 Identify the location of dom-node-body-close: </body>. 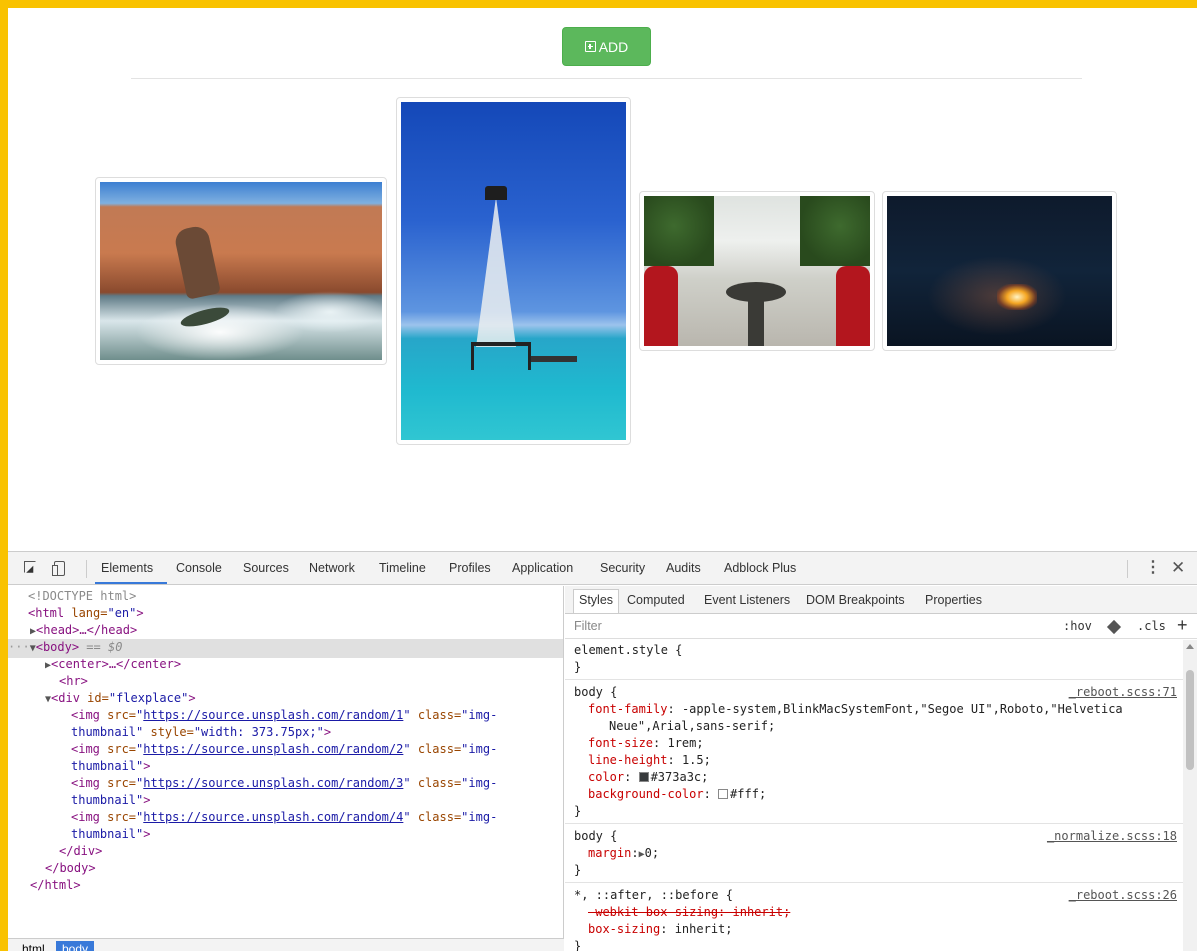
(304, 868).